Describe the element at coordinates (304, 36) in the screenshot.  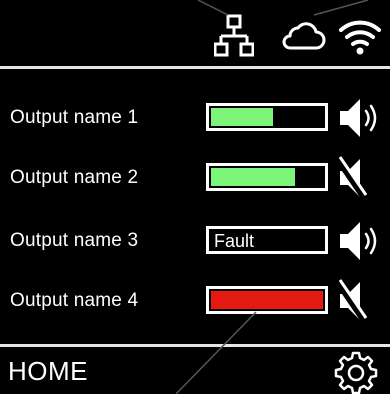
I see `cloud-icon` at that location.